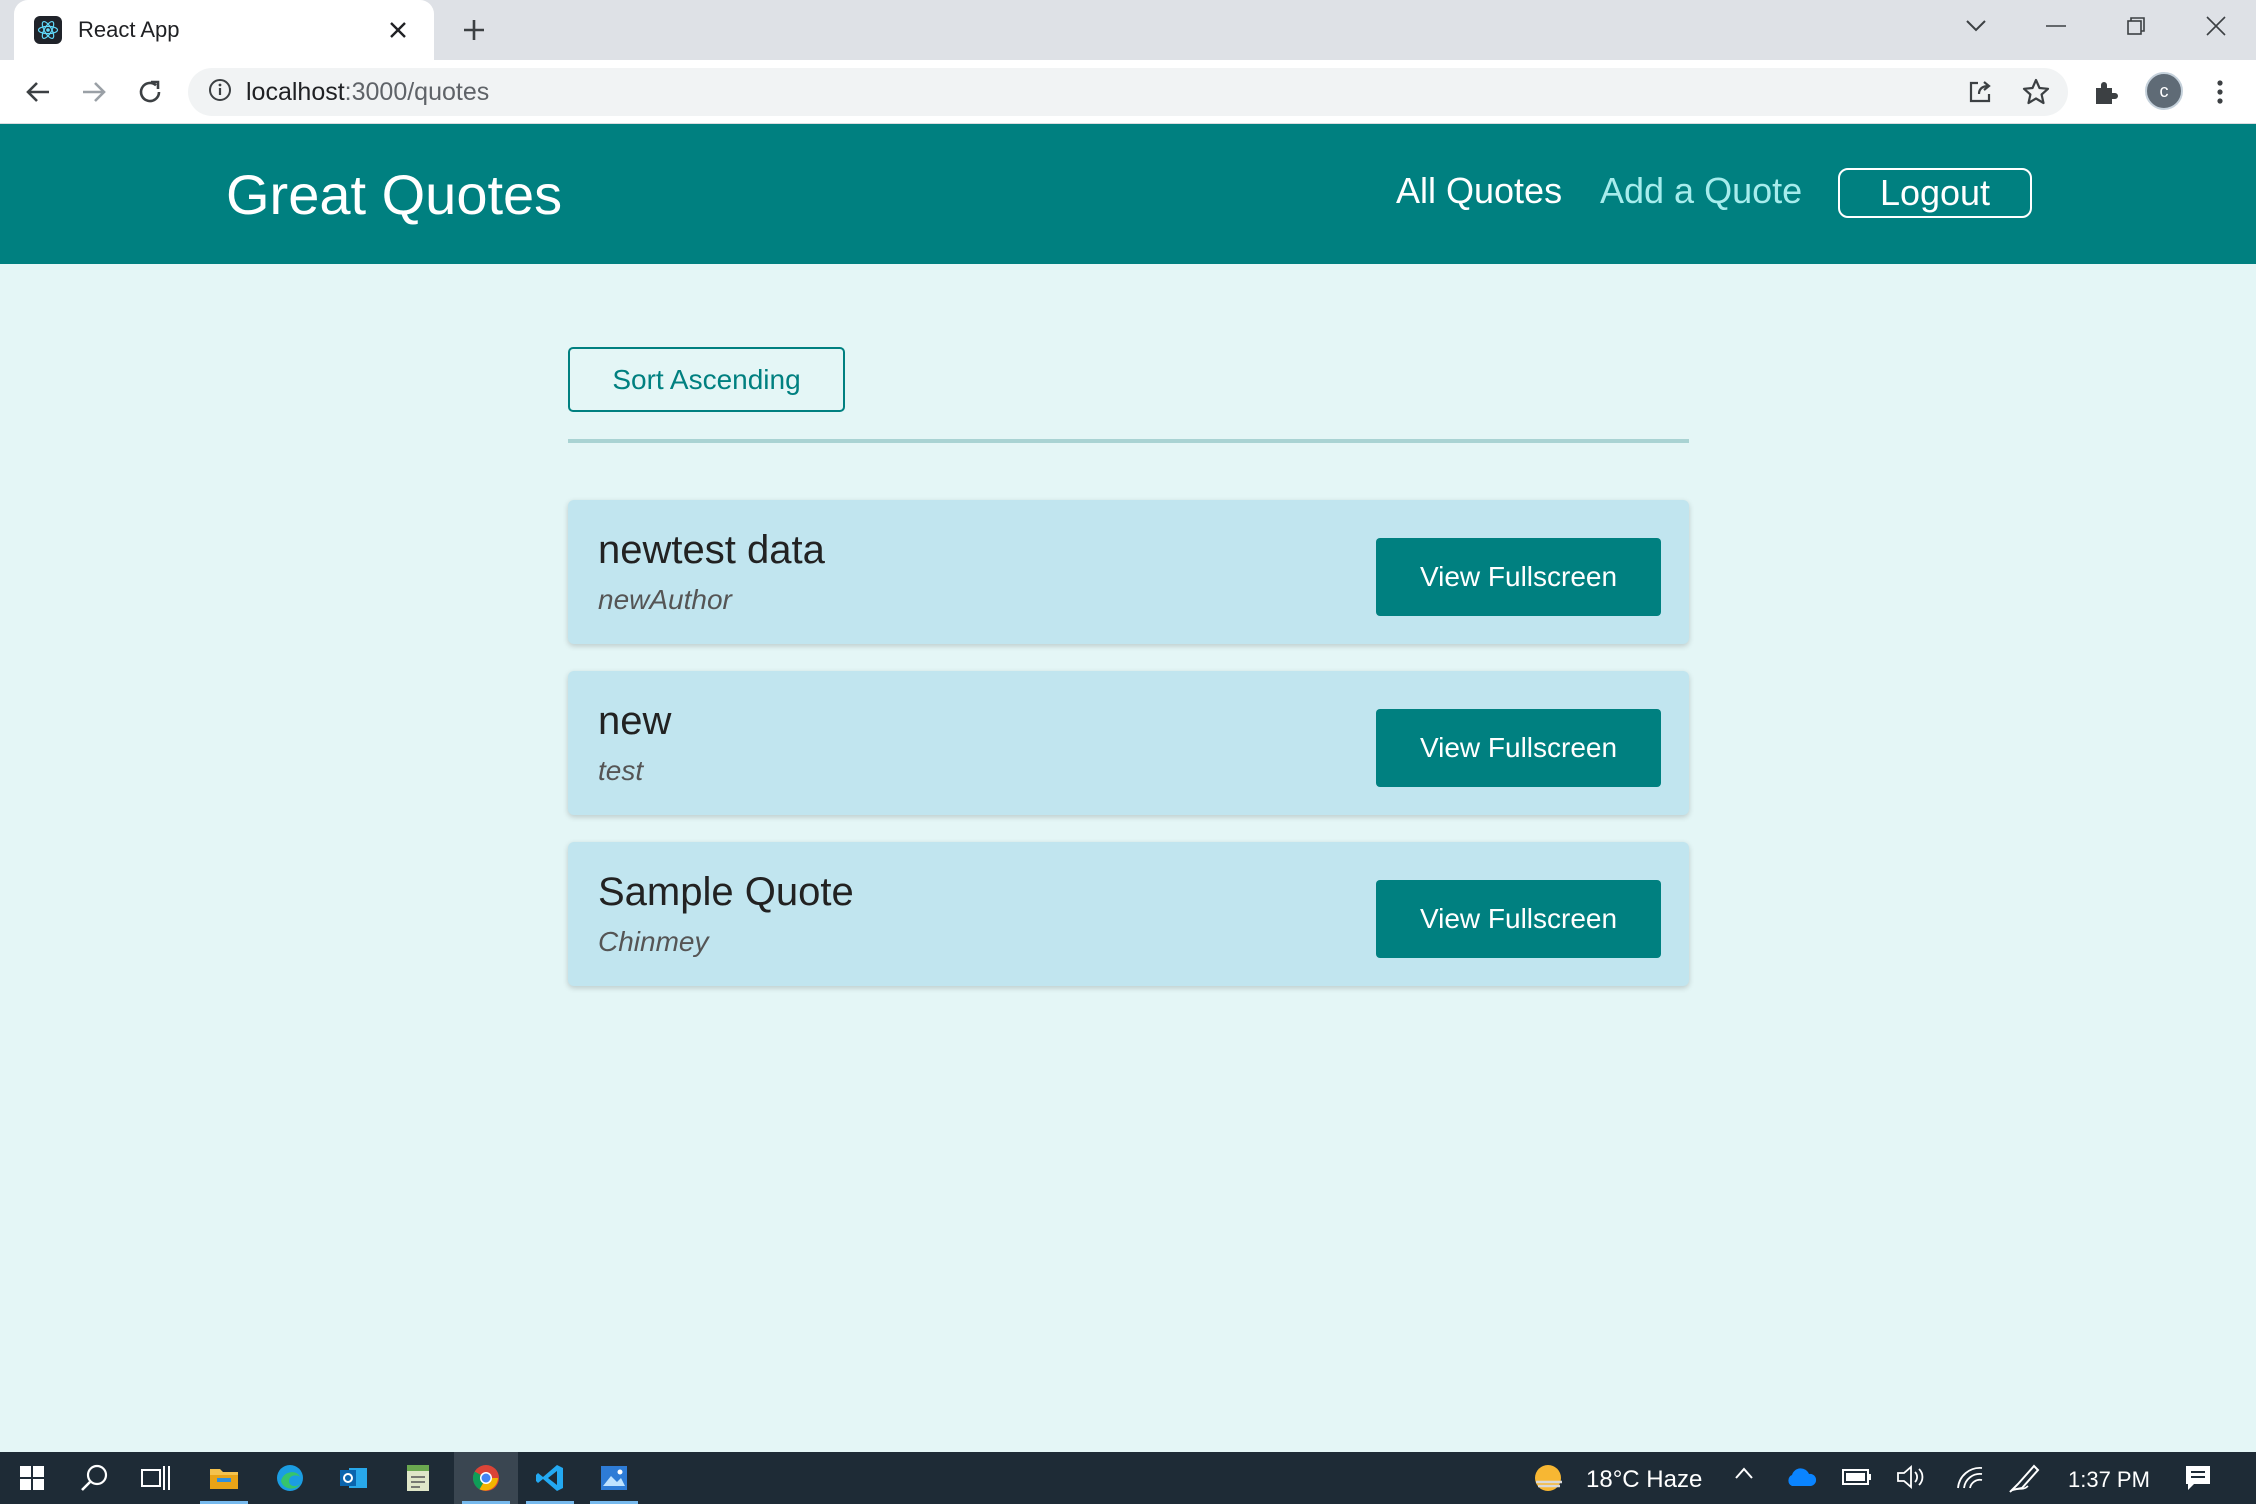  I want to click on network-icon, so click(1970, 1479).